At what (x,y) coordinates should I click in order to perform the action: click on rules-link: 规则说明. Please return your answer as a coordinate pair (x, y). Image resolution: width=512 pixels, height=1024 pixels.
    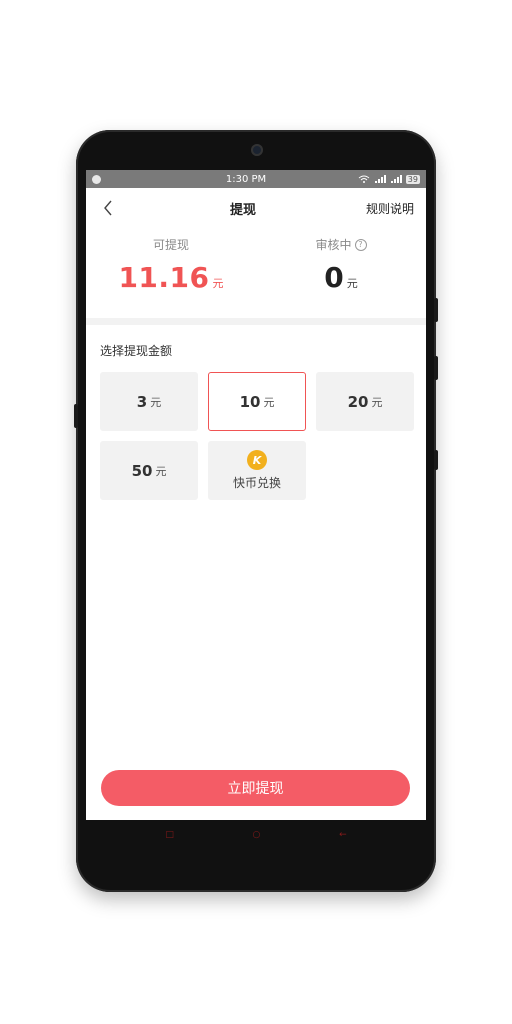
    Looking at the image, I should click on (390, 208).